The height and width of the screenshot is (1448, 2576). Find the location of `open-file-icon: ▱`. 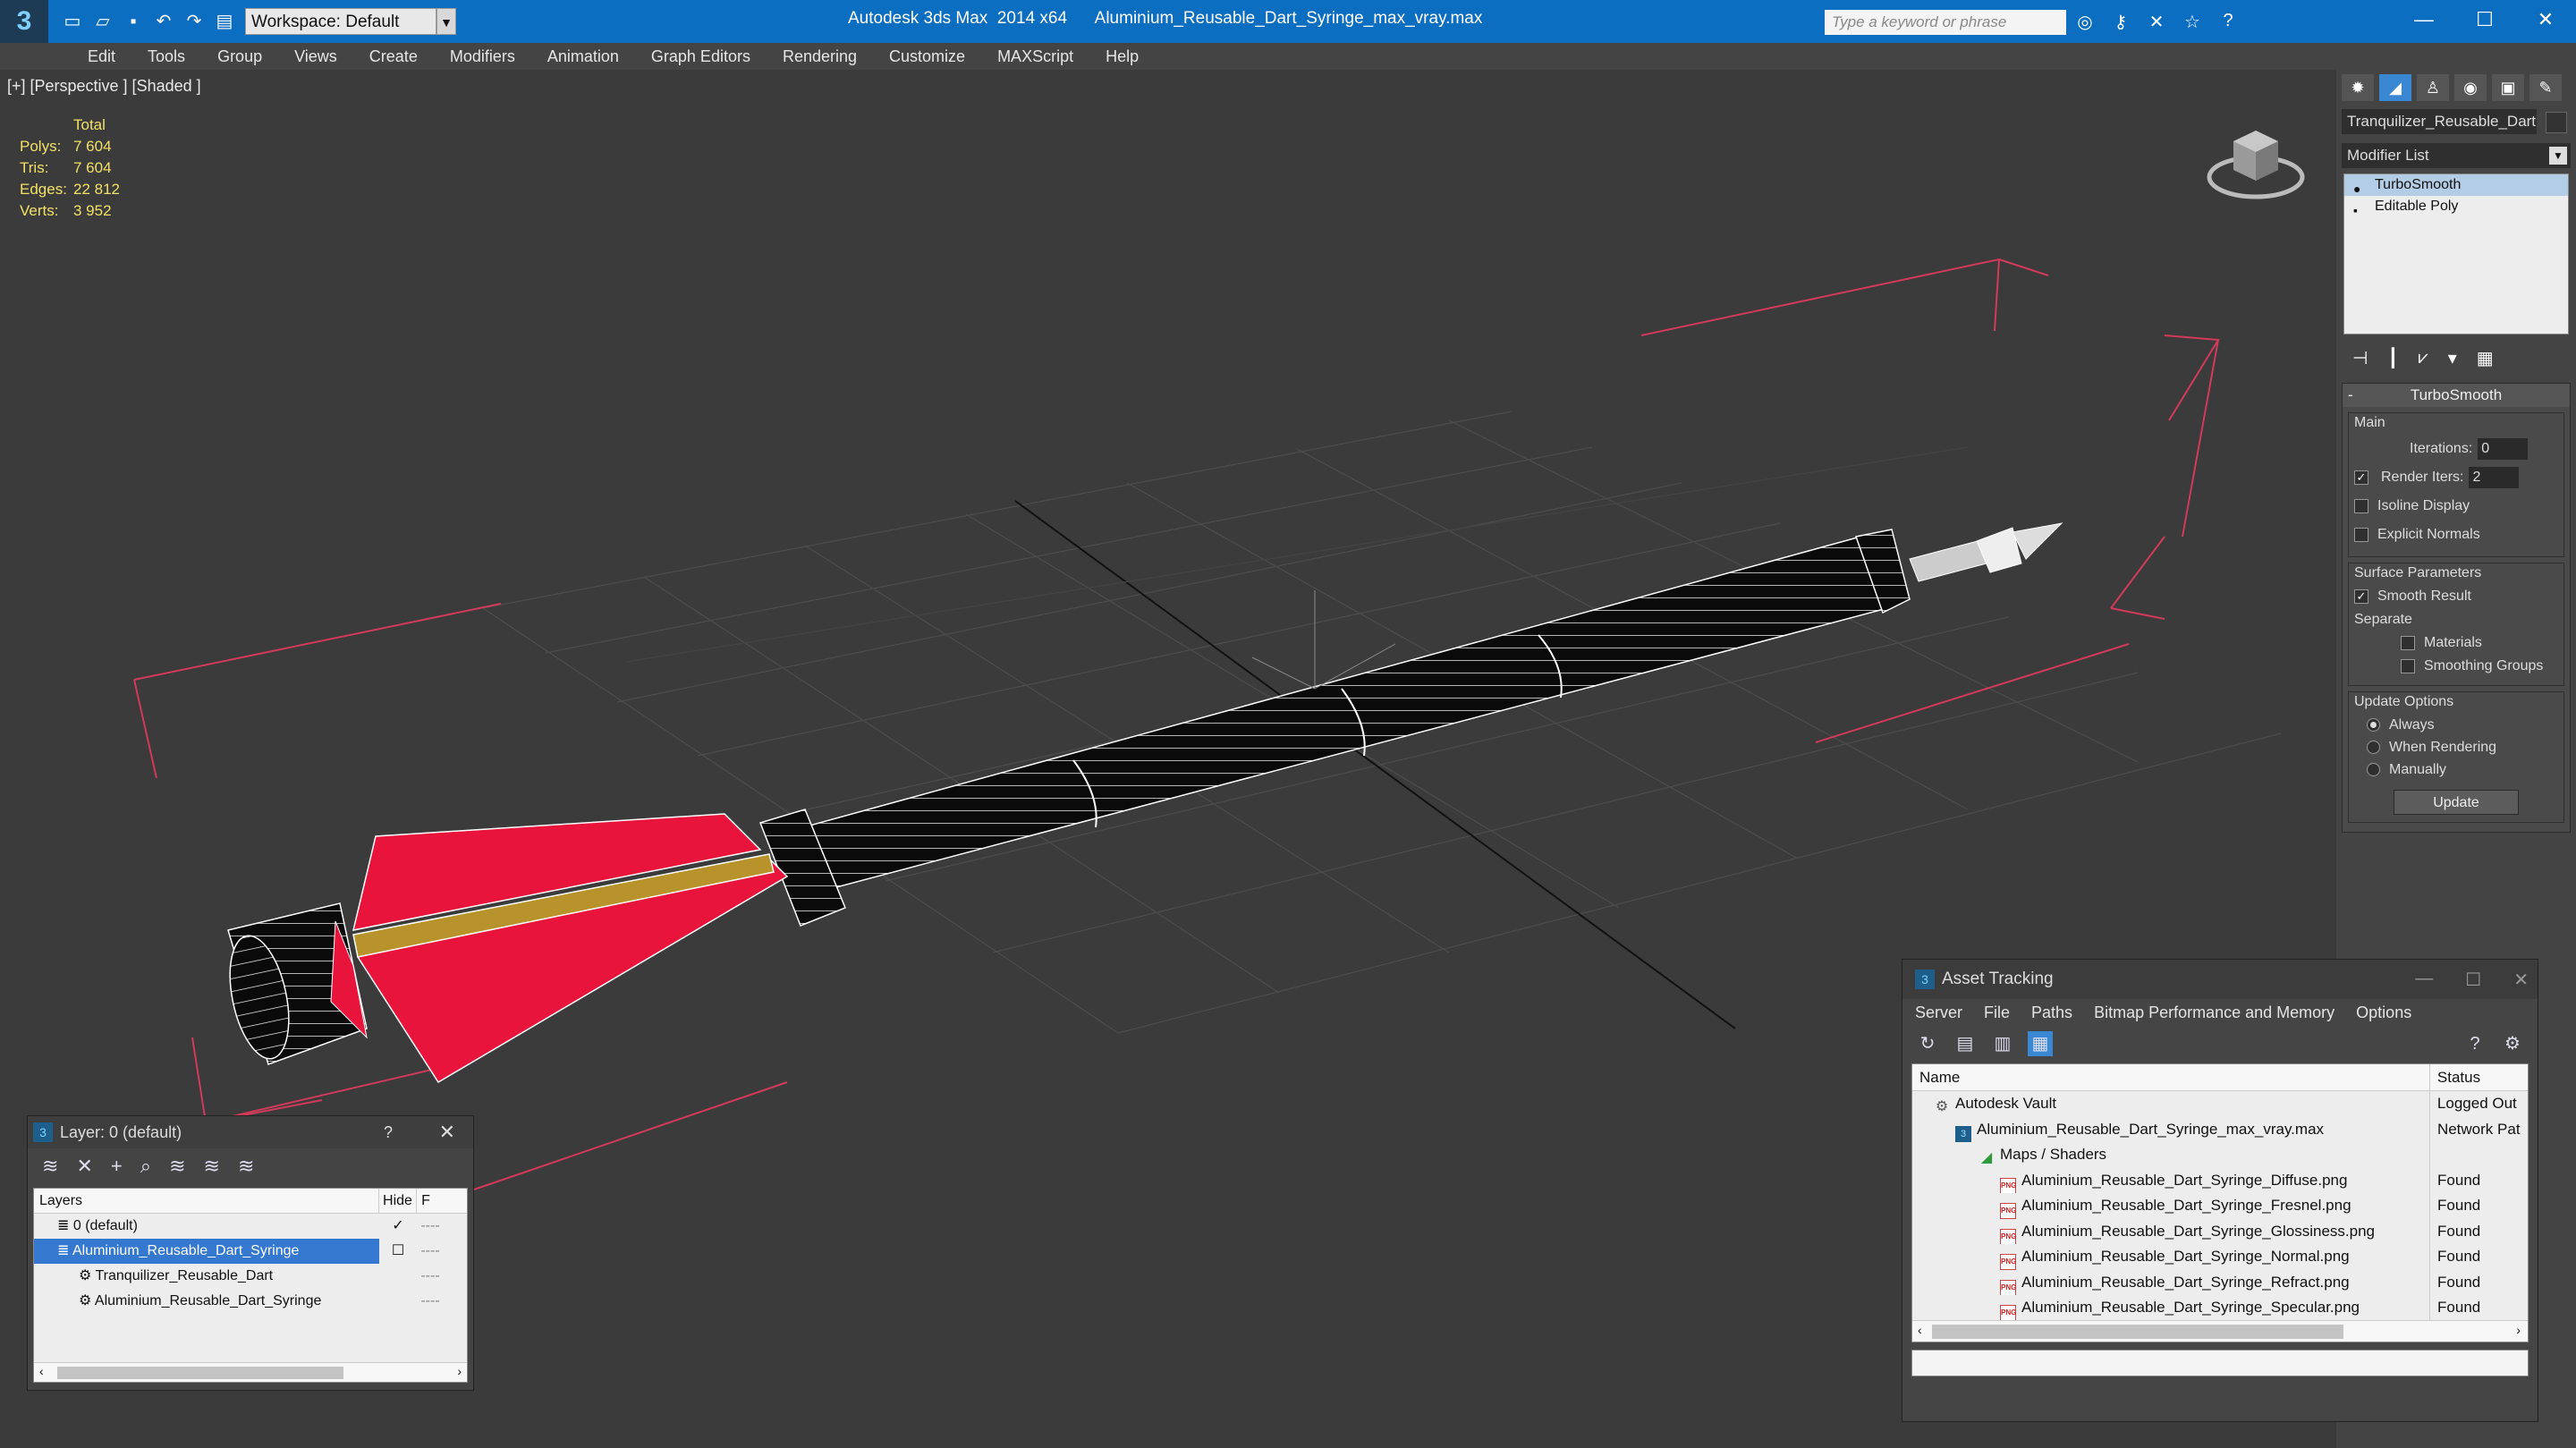

open-file-icon: ▱ is located at coordinates (102, 21).